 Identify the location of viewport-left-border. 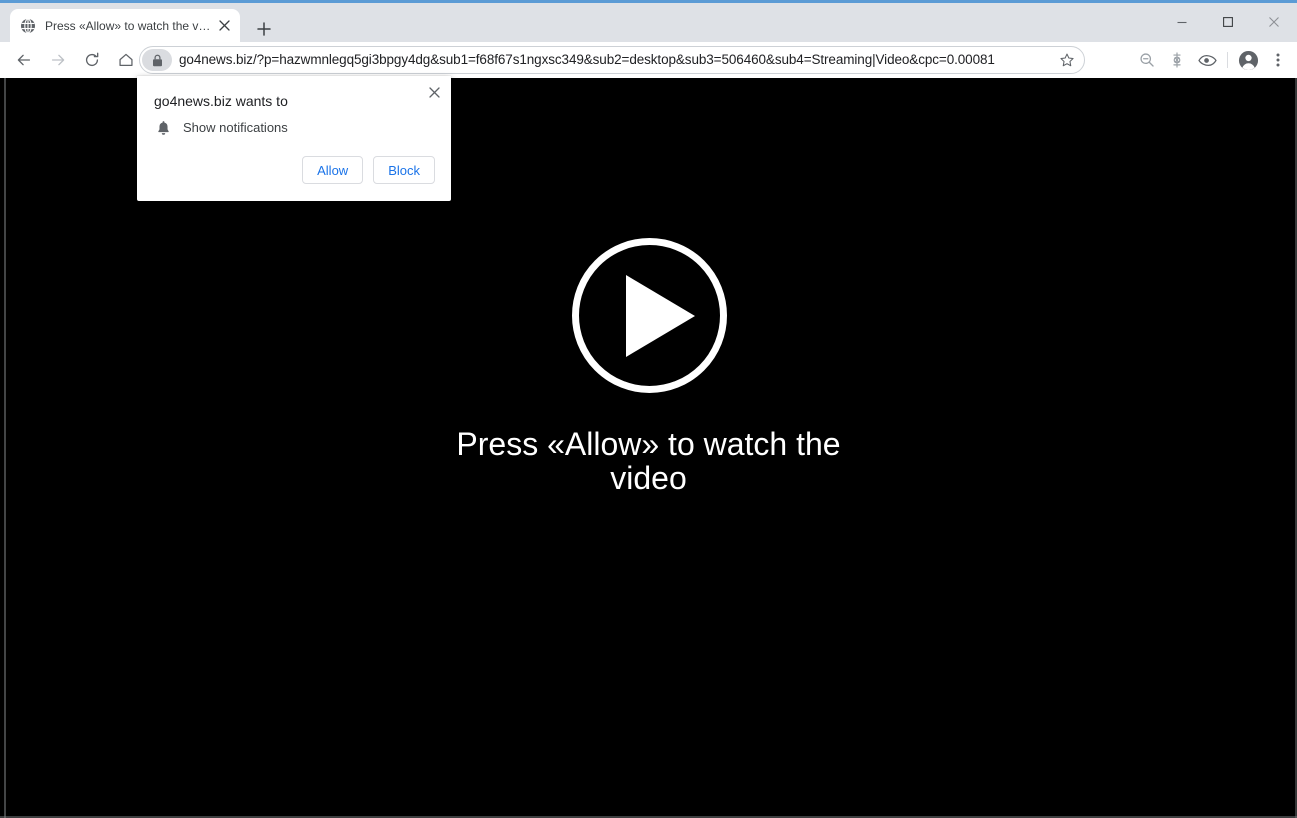
(5, 448).